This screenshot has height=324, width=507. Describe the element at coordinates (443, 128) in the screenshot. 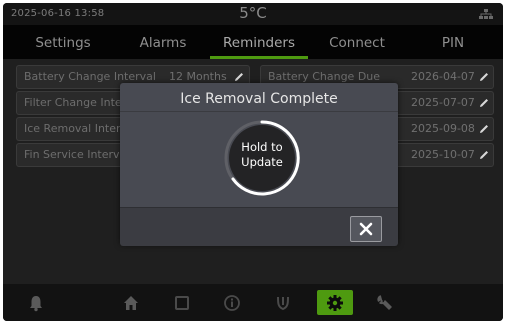

I see `reminder-due-value: 2025-09-08` at that location.